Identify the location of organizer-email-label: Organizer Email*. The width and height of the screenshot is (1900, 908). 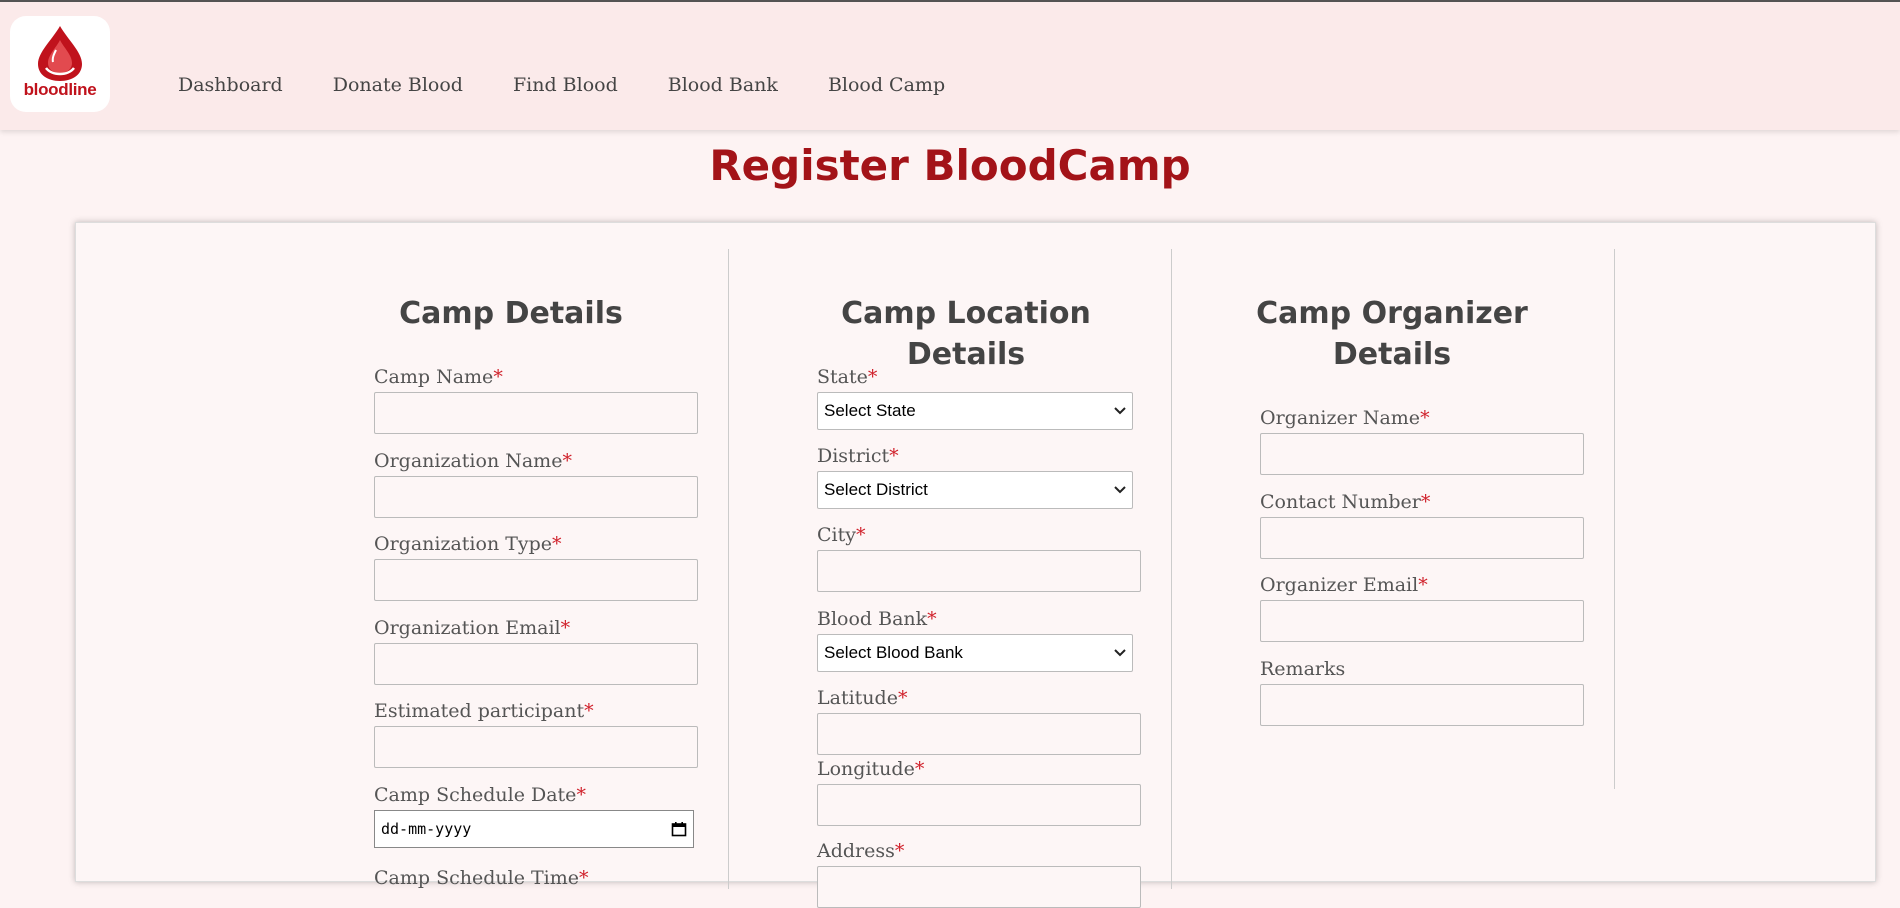
(1344, 585).